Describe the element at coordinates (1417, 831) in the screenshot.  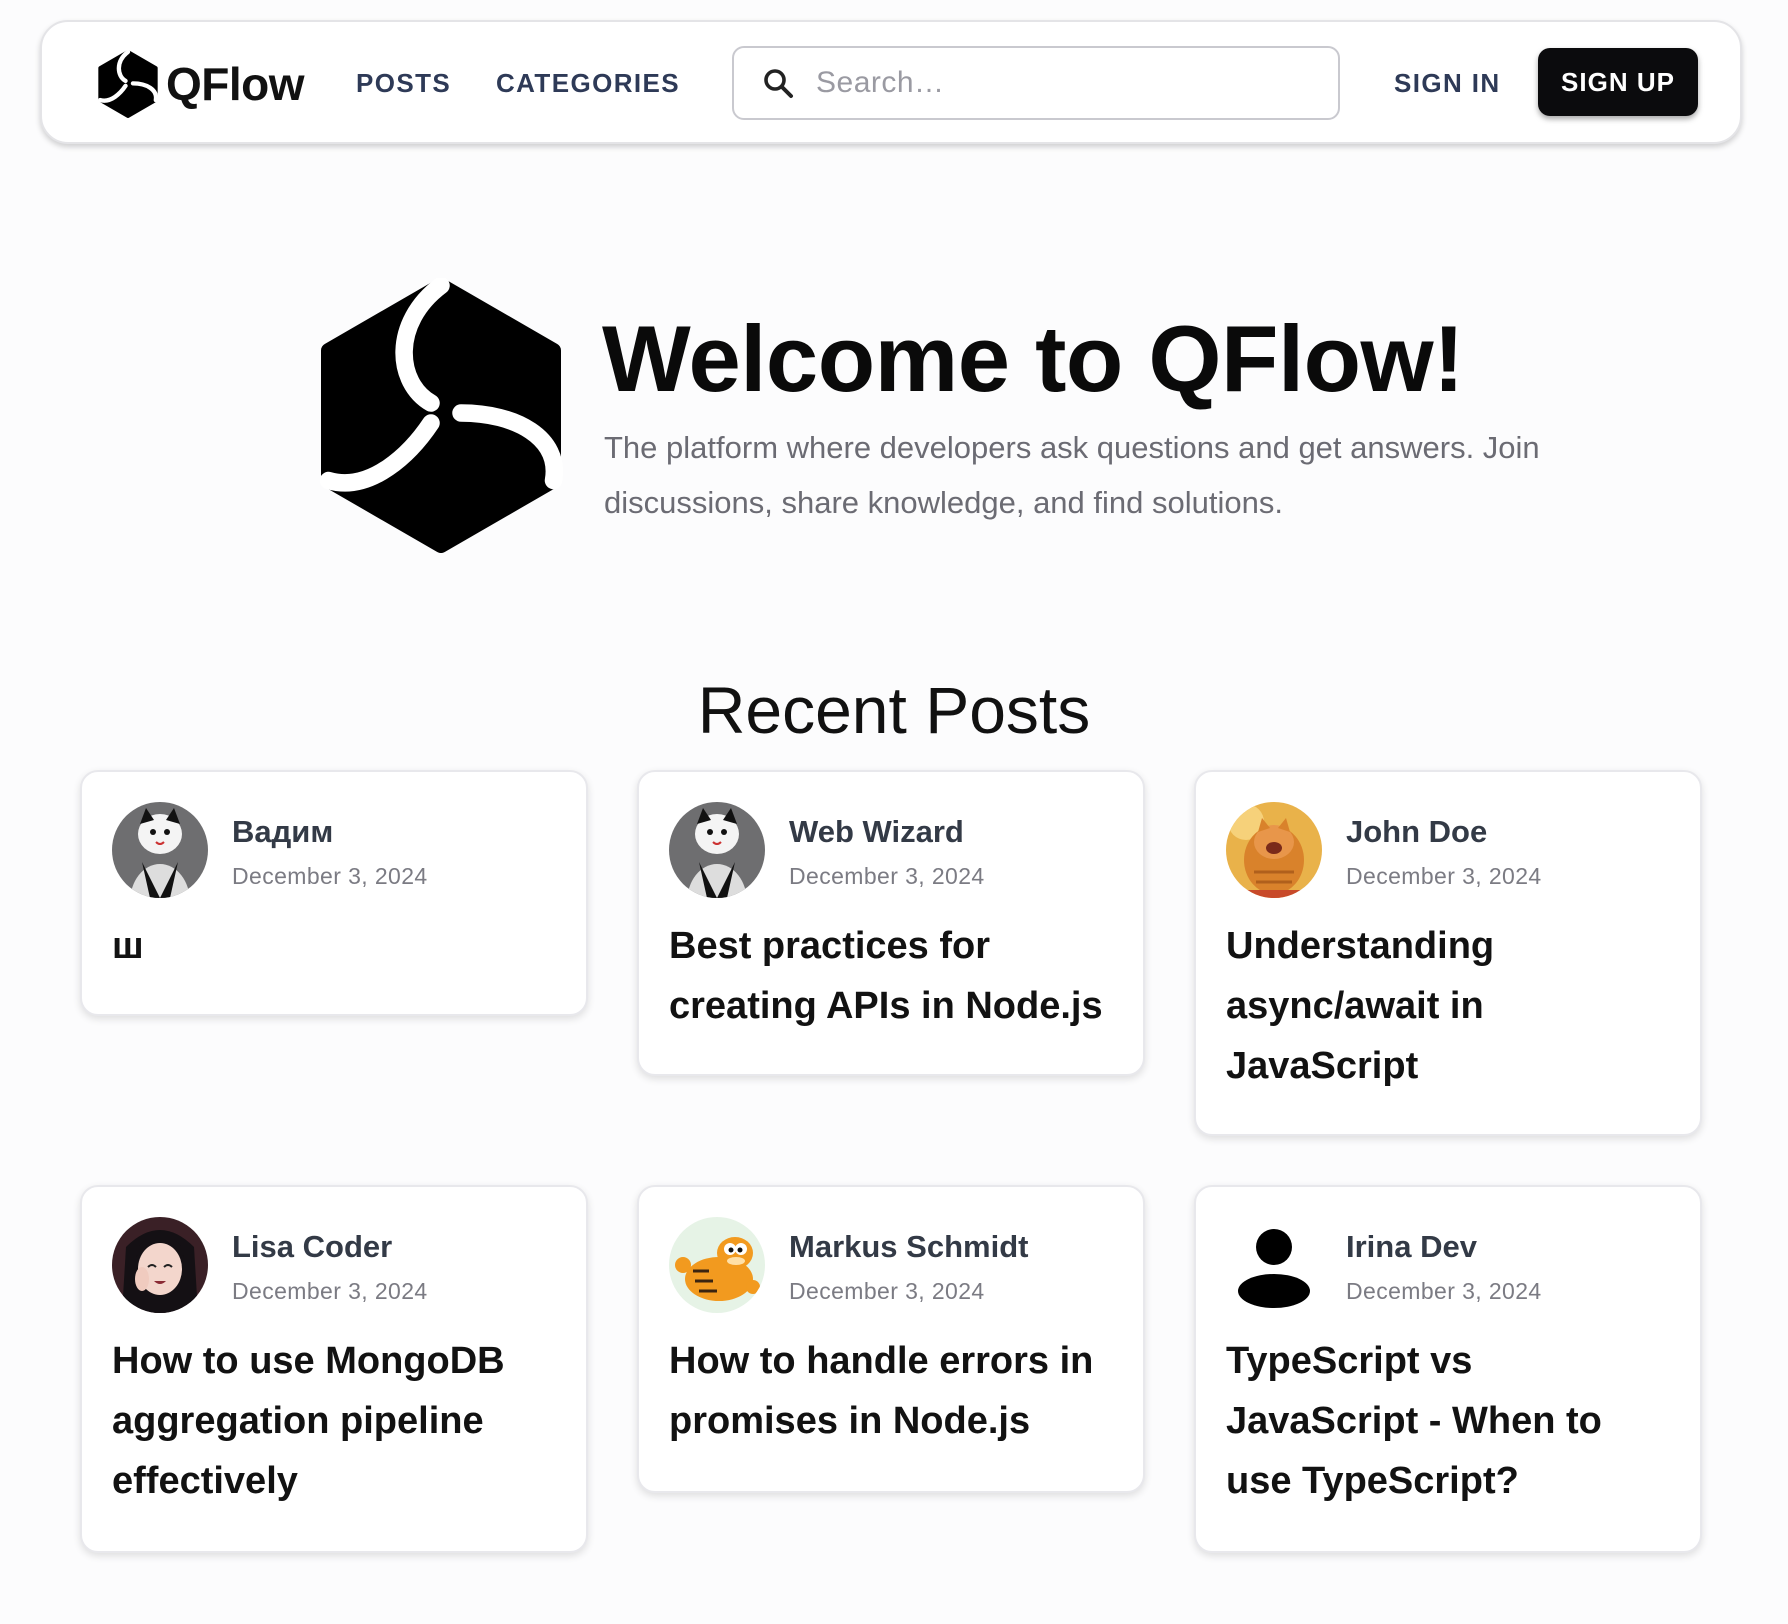
I see `post-author: John Doe` at that location.